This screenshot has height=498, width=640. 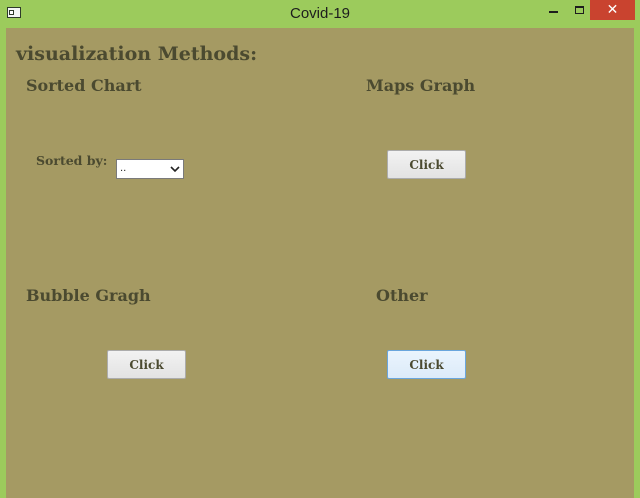 I want to click on minimize-button, so click(x=553, y=10).